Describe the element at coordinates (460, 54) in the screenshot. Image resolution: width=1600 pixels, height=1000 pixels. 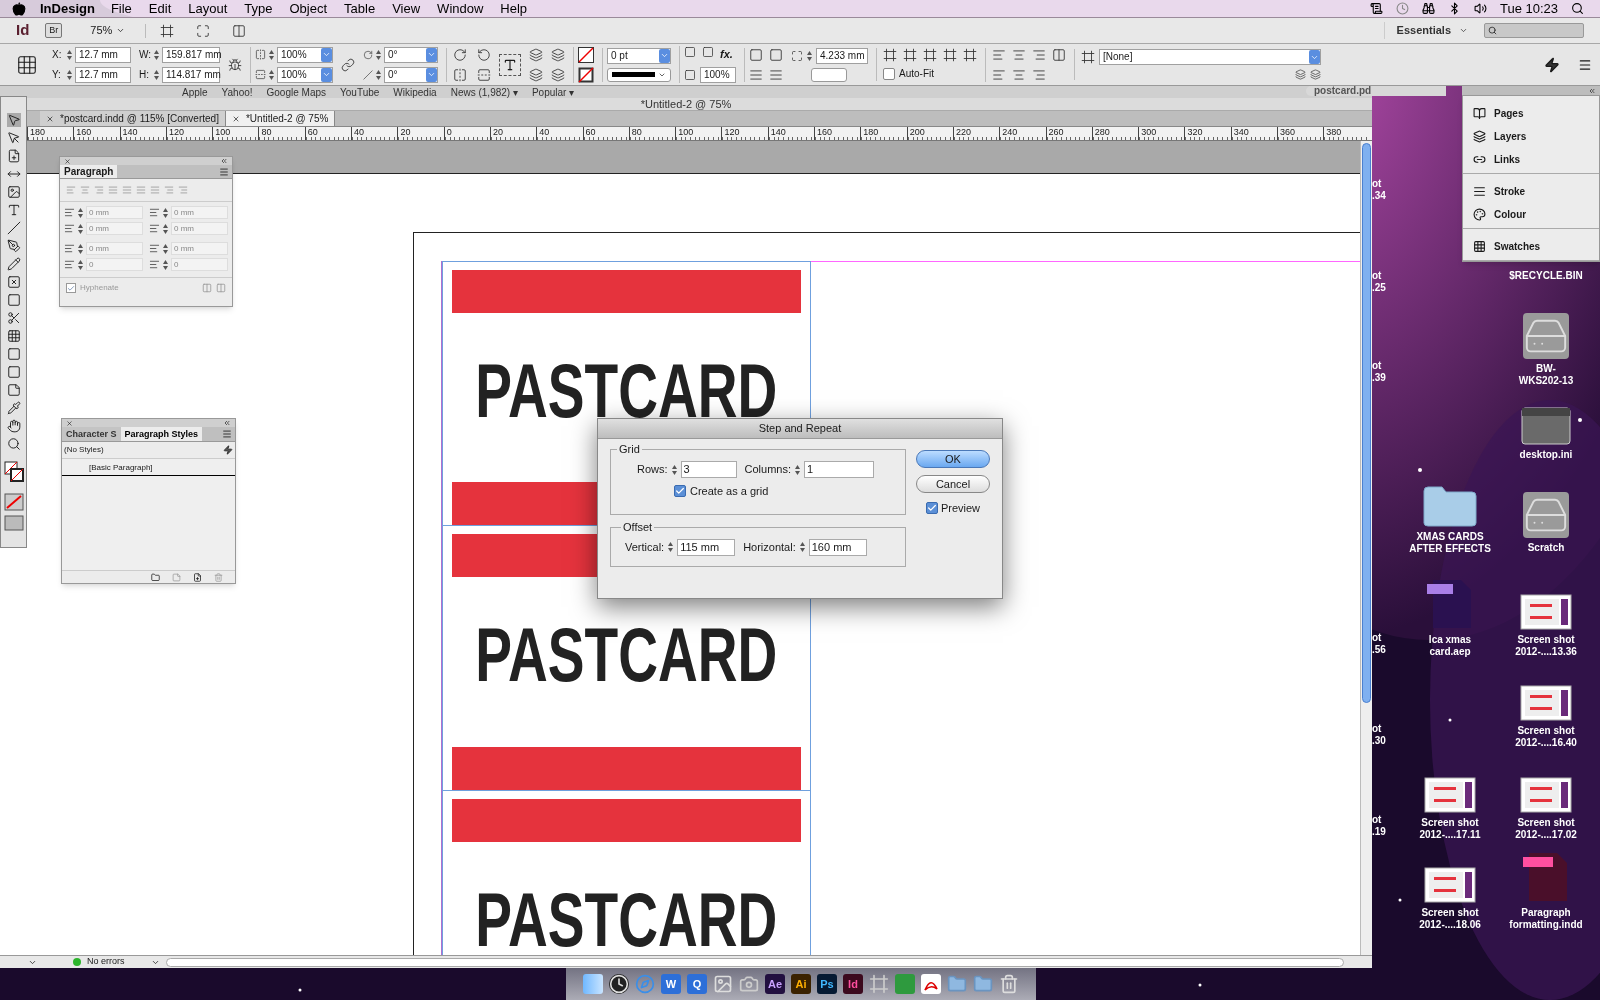
I see `rotate-icon` at that location.